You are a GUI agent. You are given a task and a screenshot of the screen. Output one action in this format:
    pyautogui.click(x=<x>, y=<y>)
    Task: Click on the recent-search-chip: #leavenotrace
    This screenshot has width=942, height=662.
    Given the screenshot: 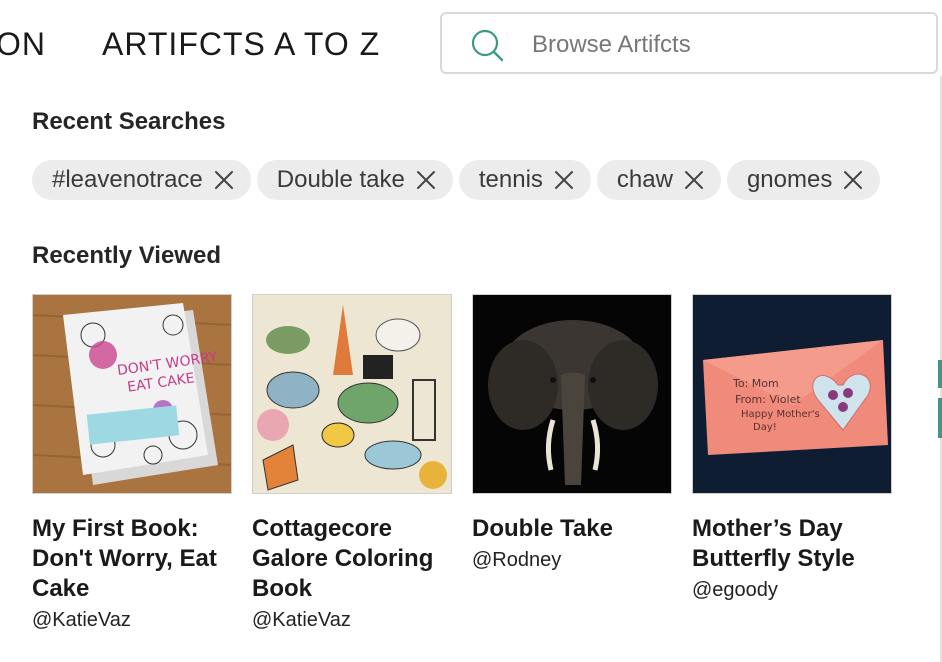 What is the action you would take?
    pyautogui.click(x=141, y=180)
    